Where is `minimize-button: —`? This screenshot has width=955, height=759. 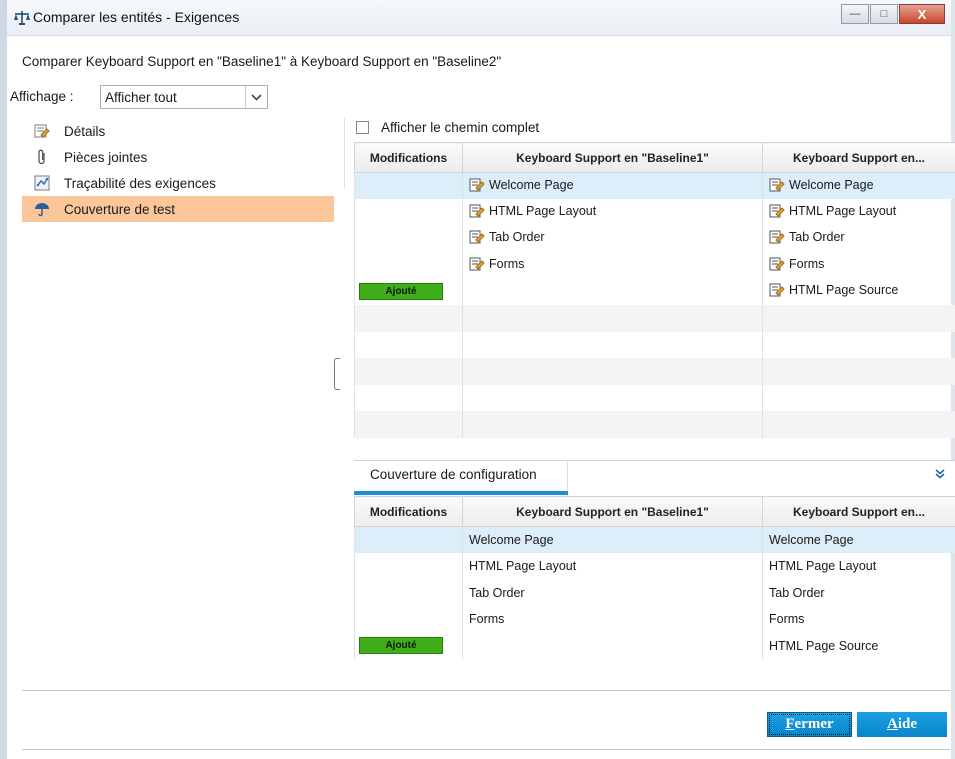 minimize-button: — is located at coordinates (855, 14).